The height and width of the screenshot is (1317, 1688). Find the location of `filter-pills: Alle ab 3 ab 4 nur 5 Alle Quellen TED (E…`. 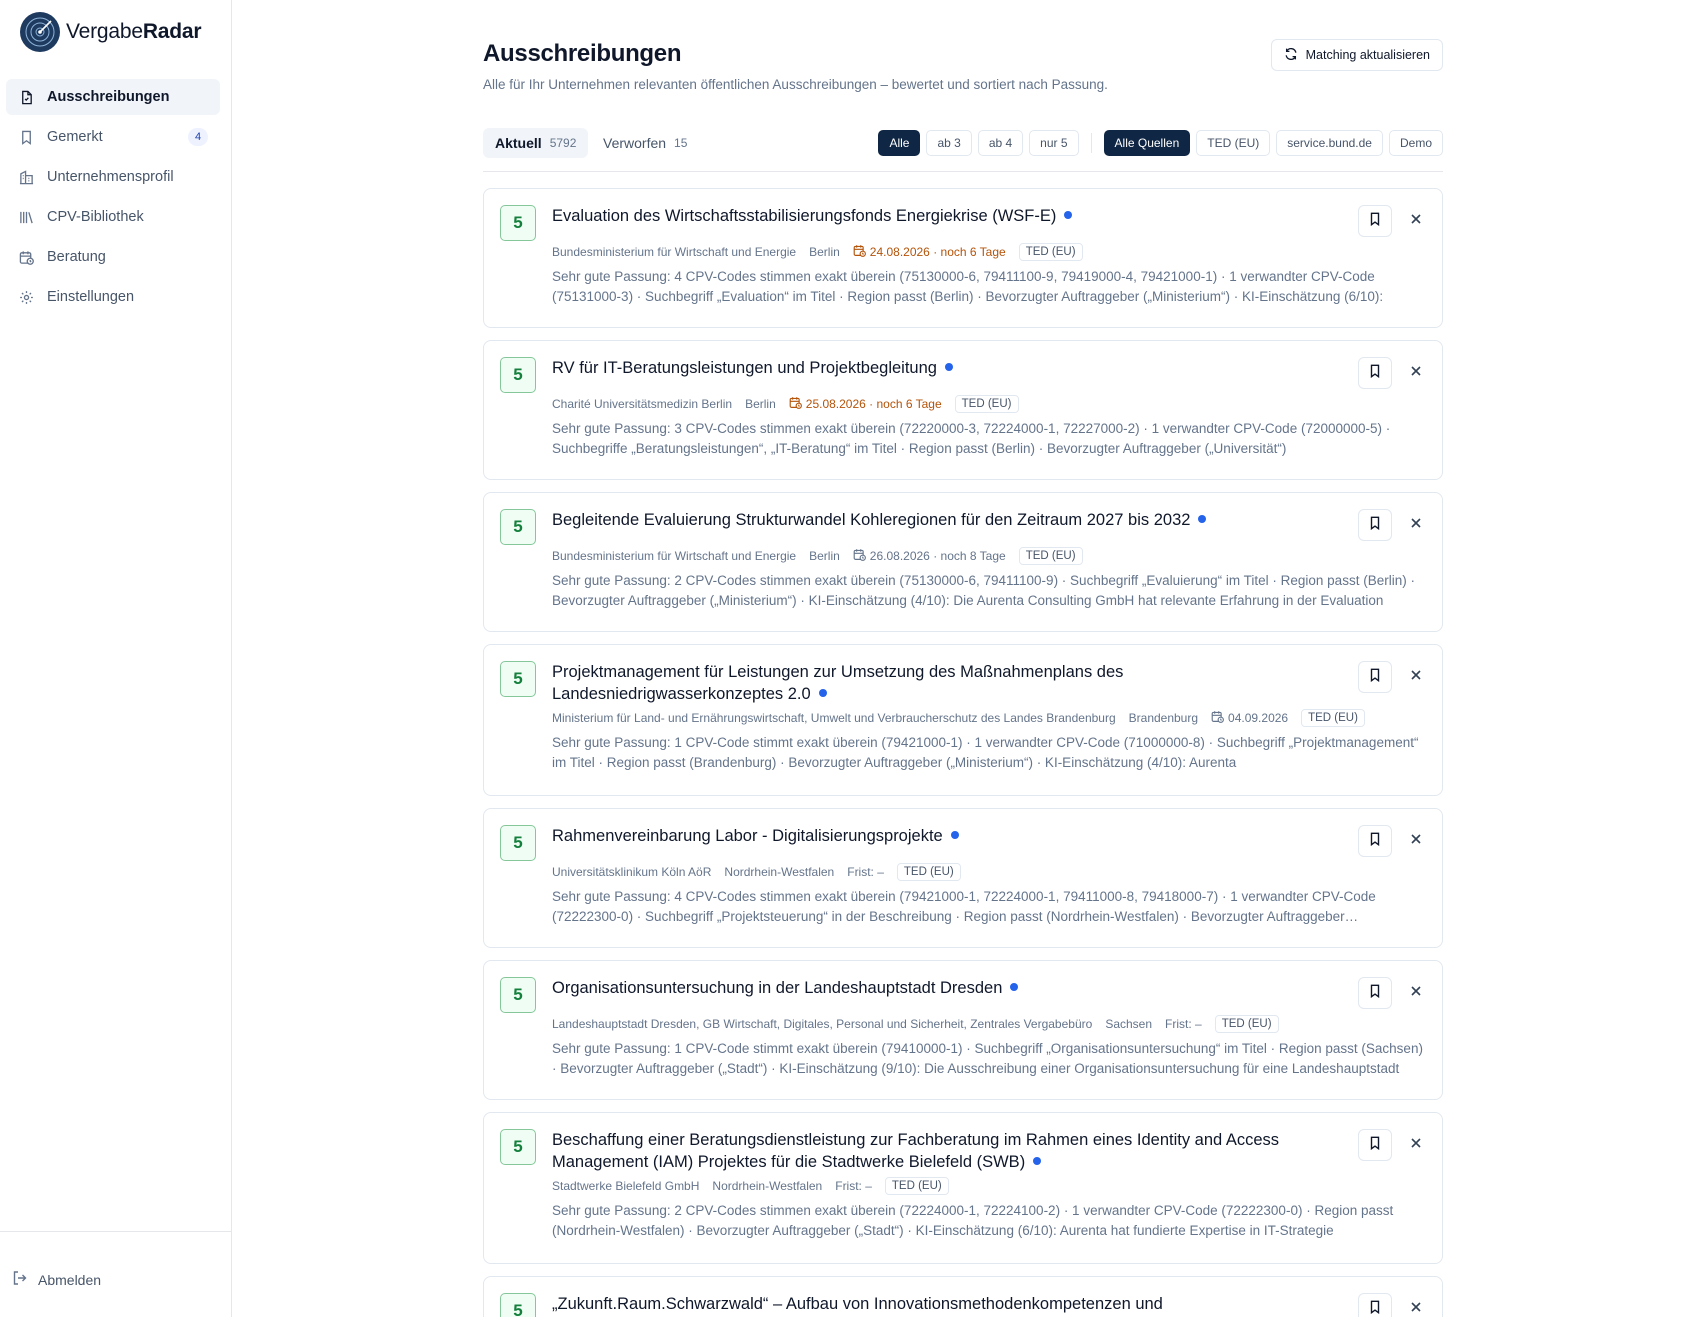

filter-pills: Alle ab 3 ab 4 nur 5 Alle Quellen TED (E… is located at coordinates (1160, 143).